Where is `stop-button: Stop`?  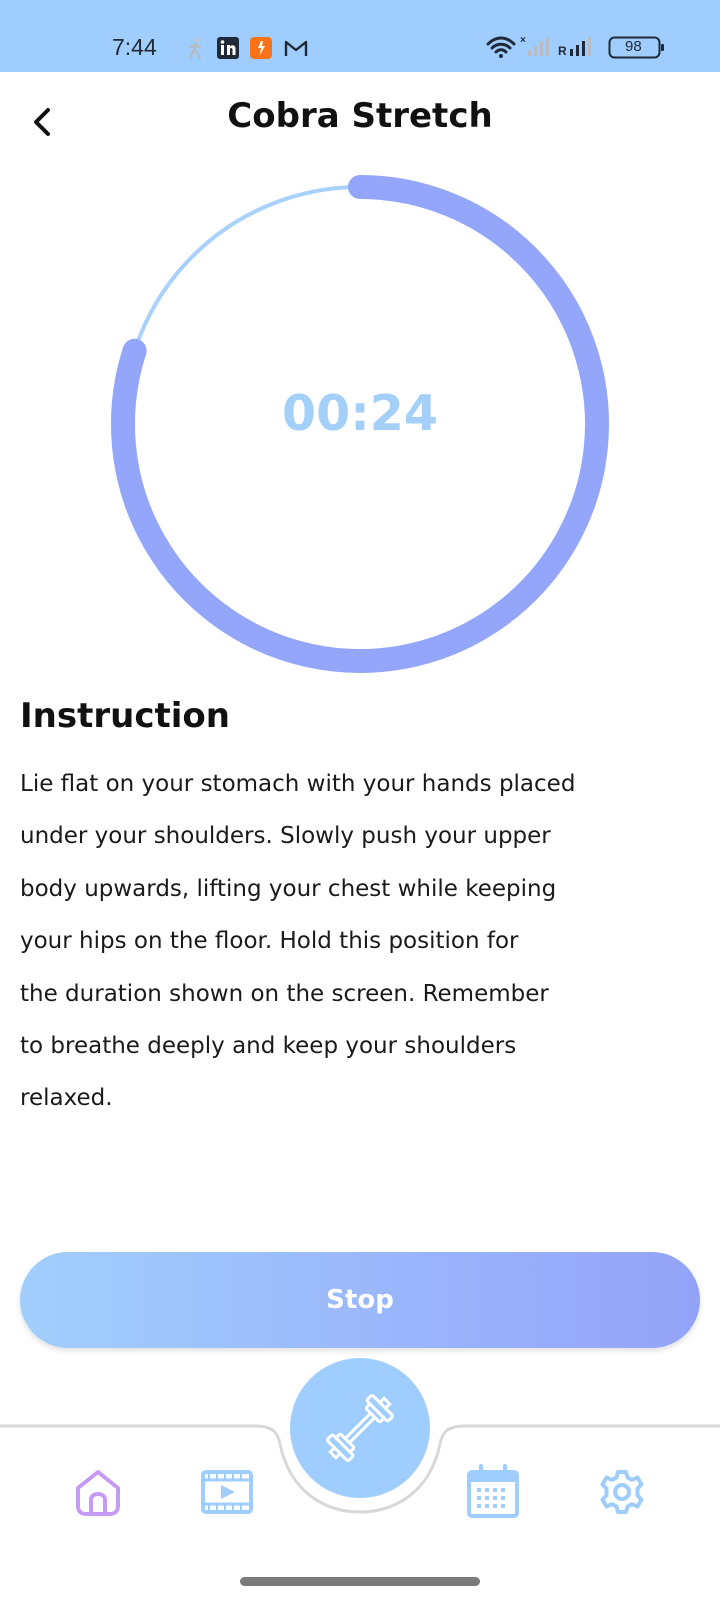 stop-button: Stop is located at coordinates (360, 1300).